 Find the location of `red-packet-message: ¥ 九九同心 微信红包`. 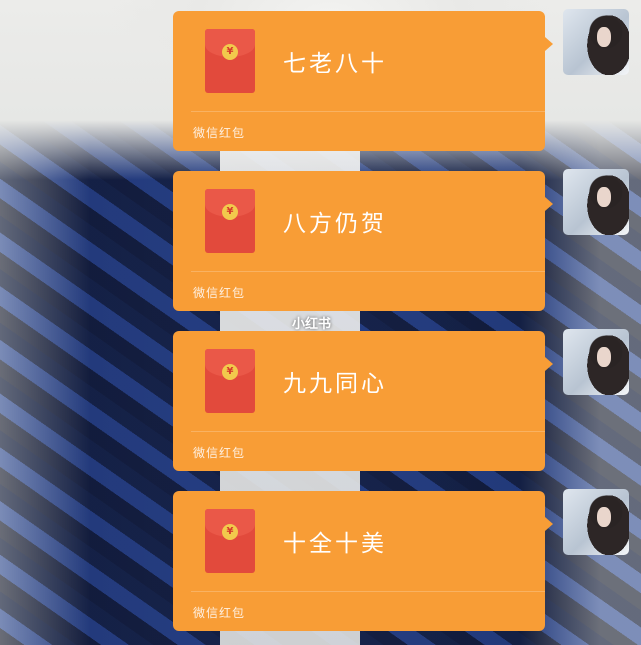

red-packet-message: ¥ 九九同心 微信红包 is located at coordinates (363, 401).